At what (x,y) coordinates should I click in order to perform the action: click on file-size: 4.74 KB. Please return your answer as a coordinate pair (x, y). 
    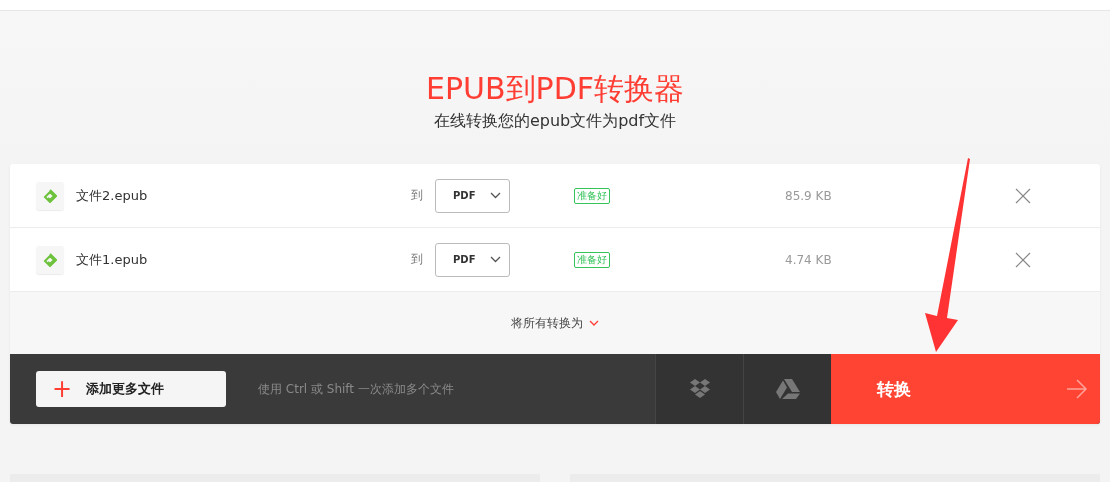
    Looking at the image, I should click on (809, 259).